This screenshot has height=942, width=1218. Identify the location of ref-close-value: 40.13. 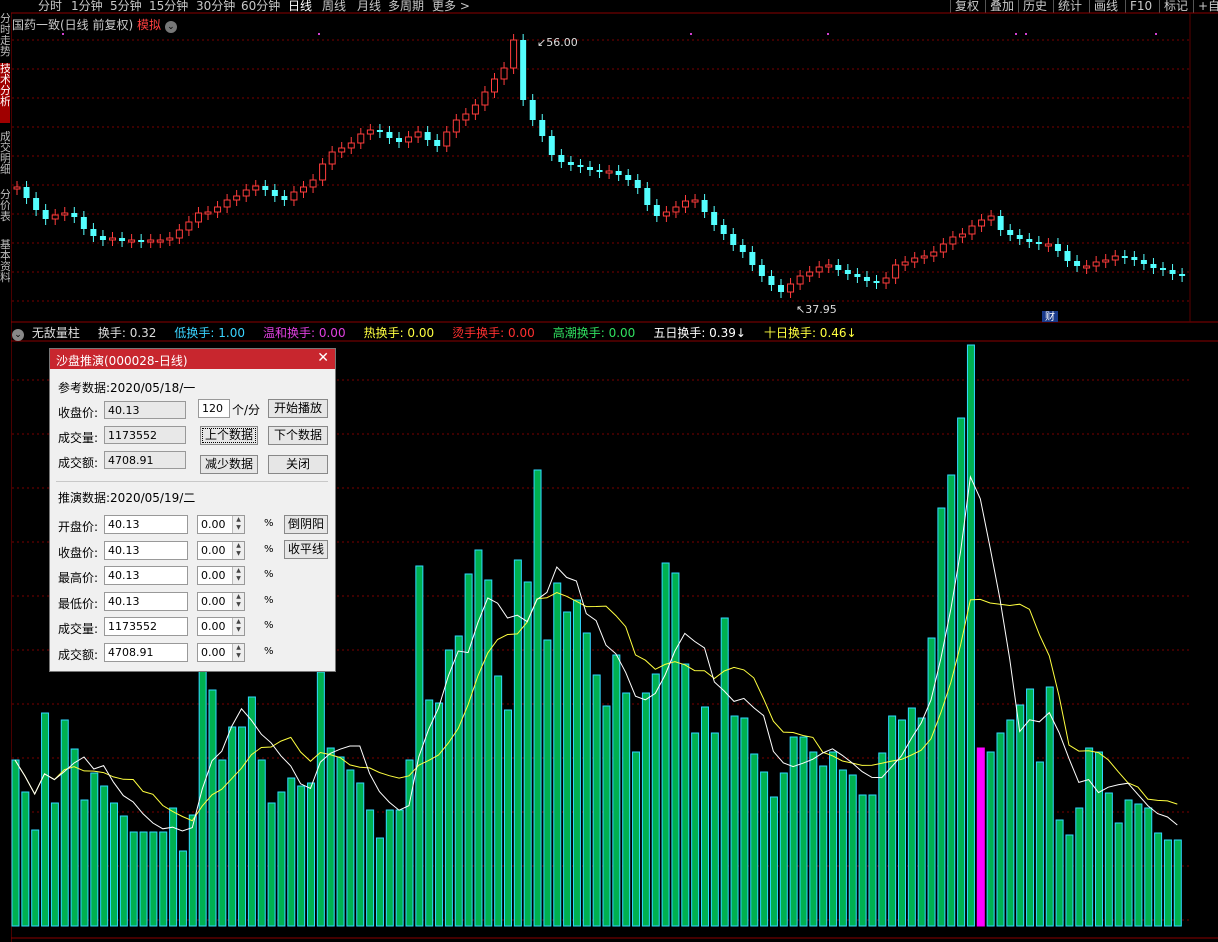
(145, 410).